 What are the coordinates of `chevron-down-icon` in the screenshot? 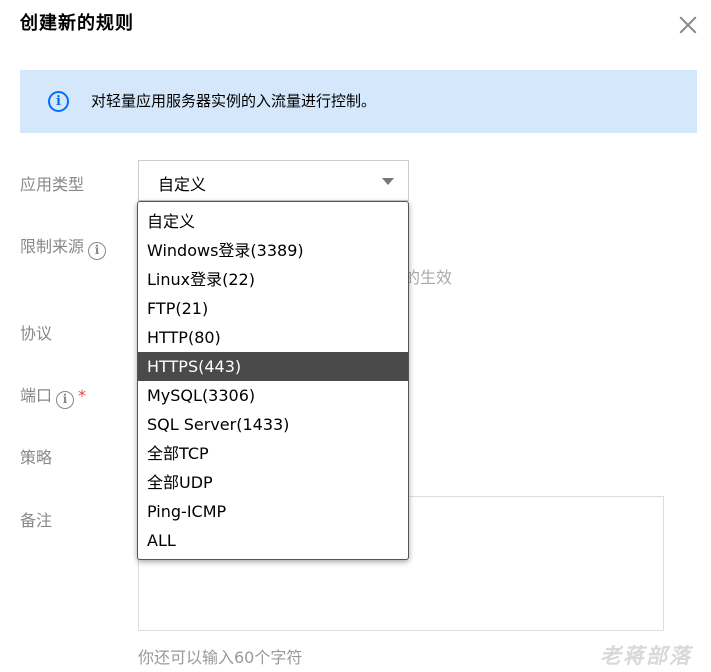 It's located at (388, 181).